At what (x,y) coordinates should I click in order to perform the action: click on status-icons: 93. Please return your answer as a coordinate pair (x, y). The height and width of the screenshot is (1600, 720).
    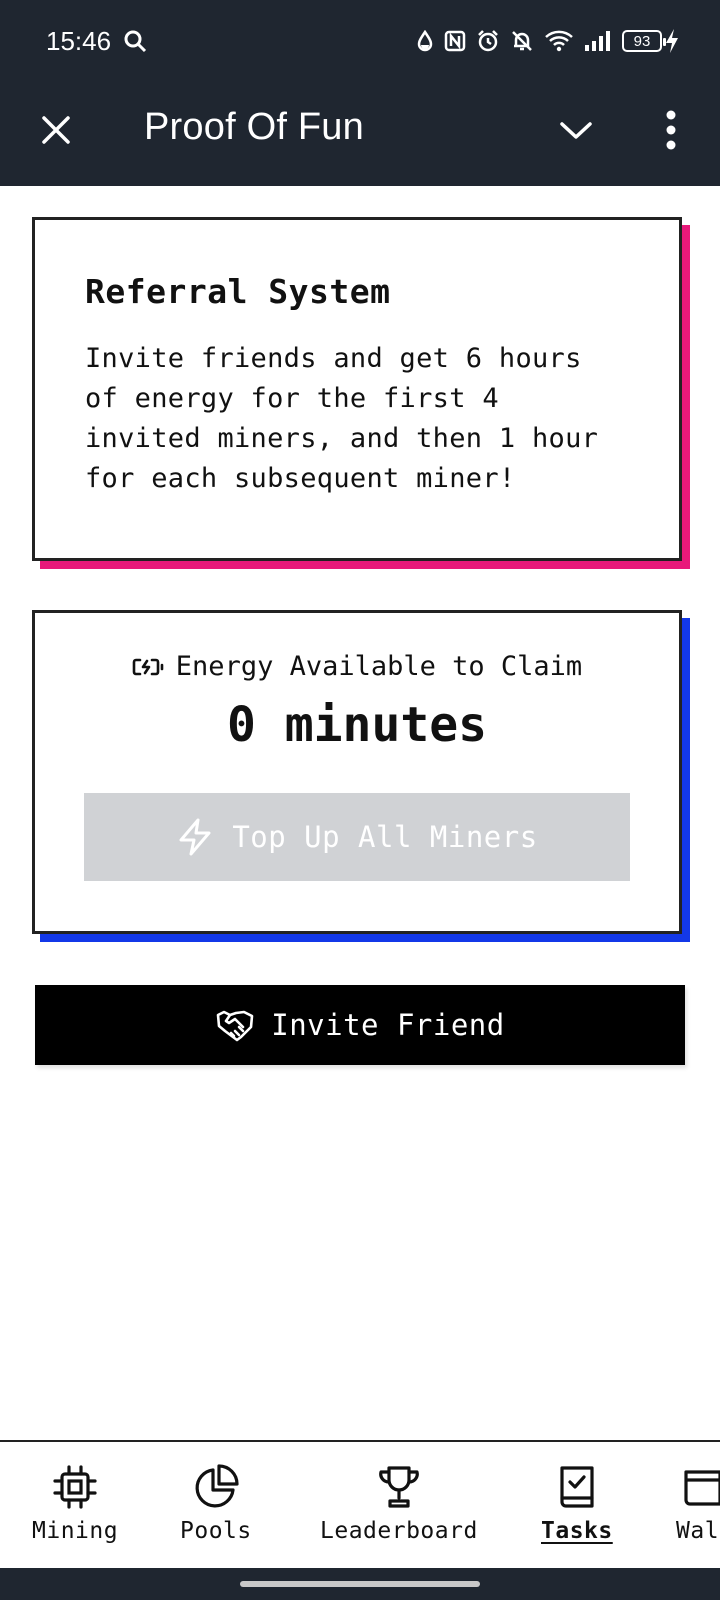
    Looking at the image, I should click on (541, 41).